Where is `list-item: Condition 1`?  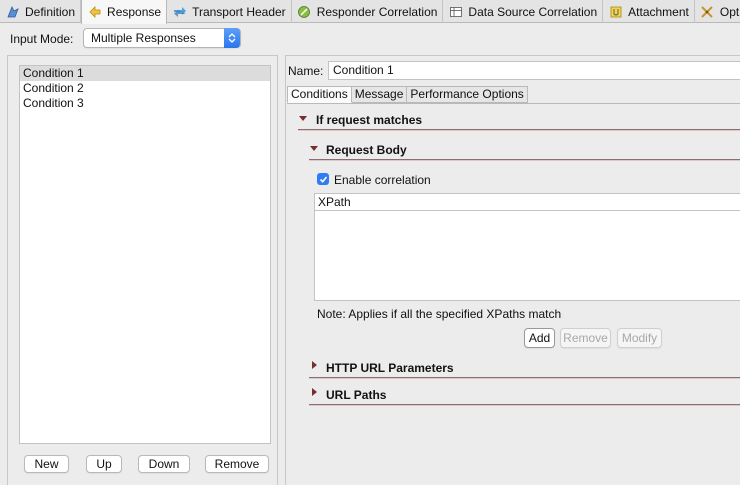 list-item: Condition 1 is located at coordinates (145, 73).